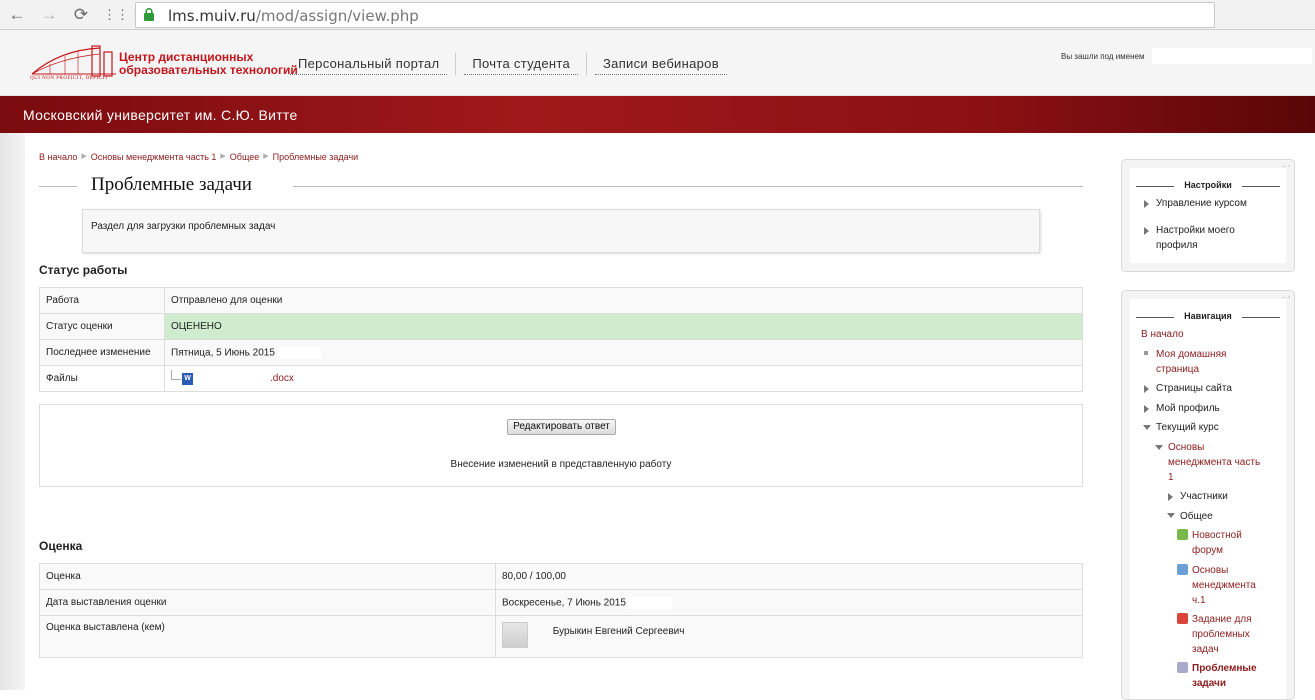 This screenshot has height=700, width=1315. Describe the element at coordinates (1191, 362) in the screenshot. I see `nav-my-home: Моя домашняя страница` at that location.